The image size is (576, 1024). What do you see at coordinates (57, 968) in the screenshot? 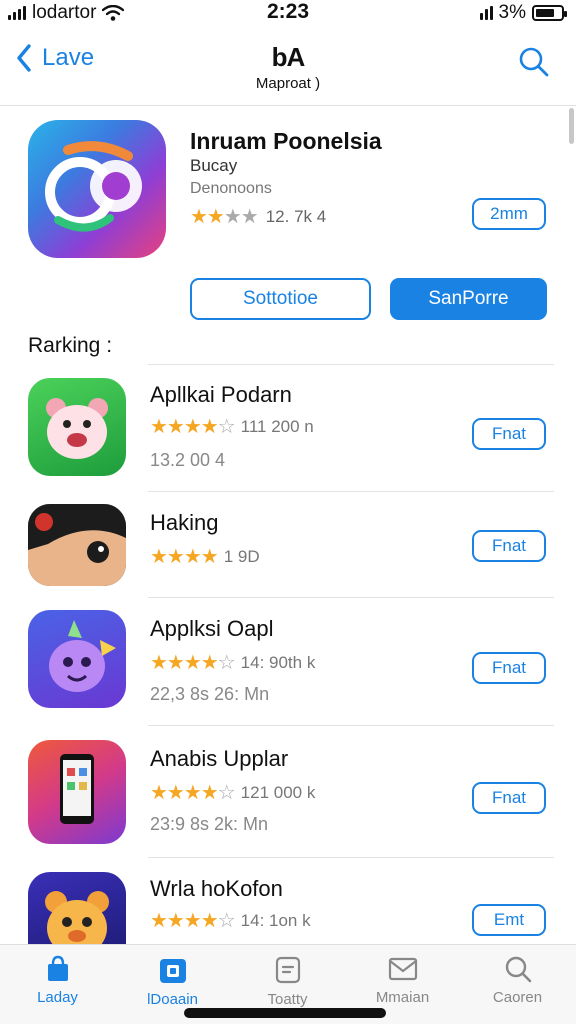
I see `bag-icon` at bounding box center [57, 968].